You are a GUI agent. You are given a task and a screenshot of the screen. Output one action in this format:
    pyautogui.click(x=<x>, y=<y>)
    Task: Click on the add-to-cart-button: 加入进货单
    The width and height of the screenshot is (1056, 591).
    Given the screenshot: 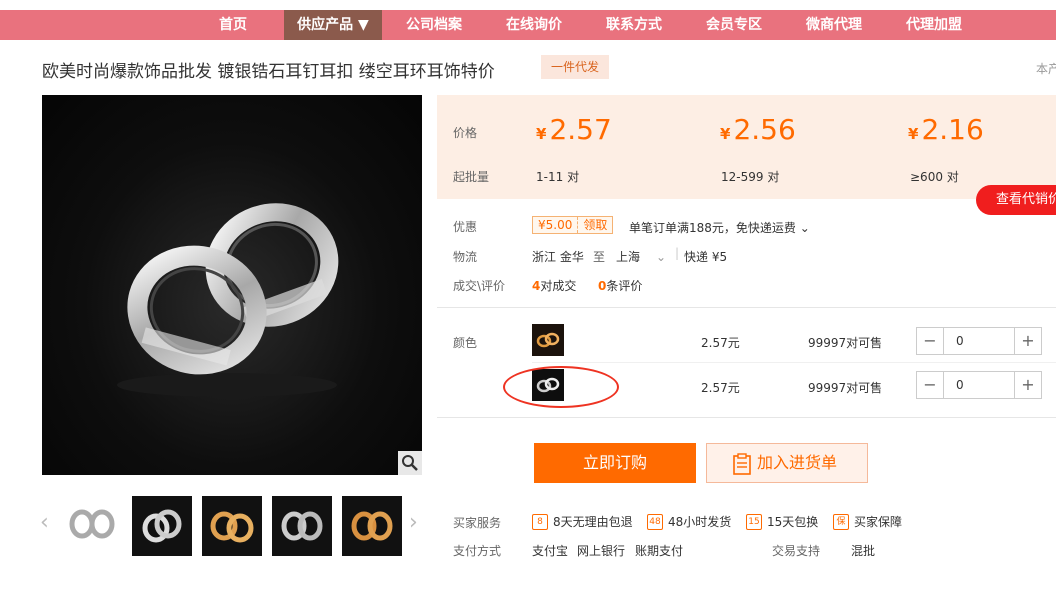 What is the action you would take?
    pyautogui.click(x=787, y=463)
    